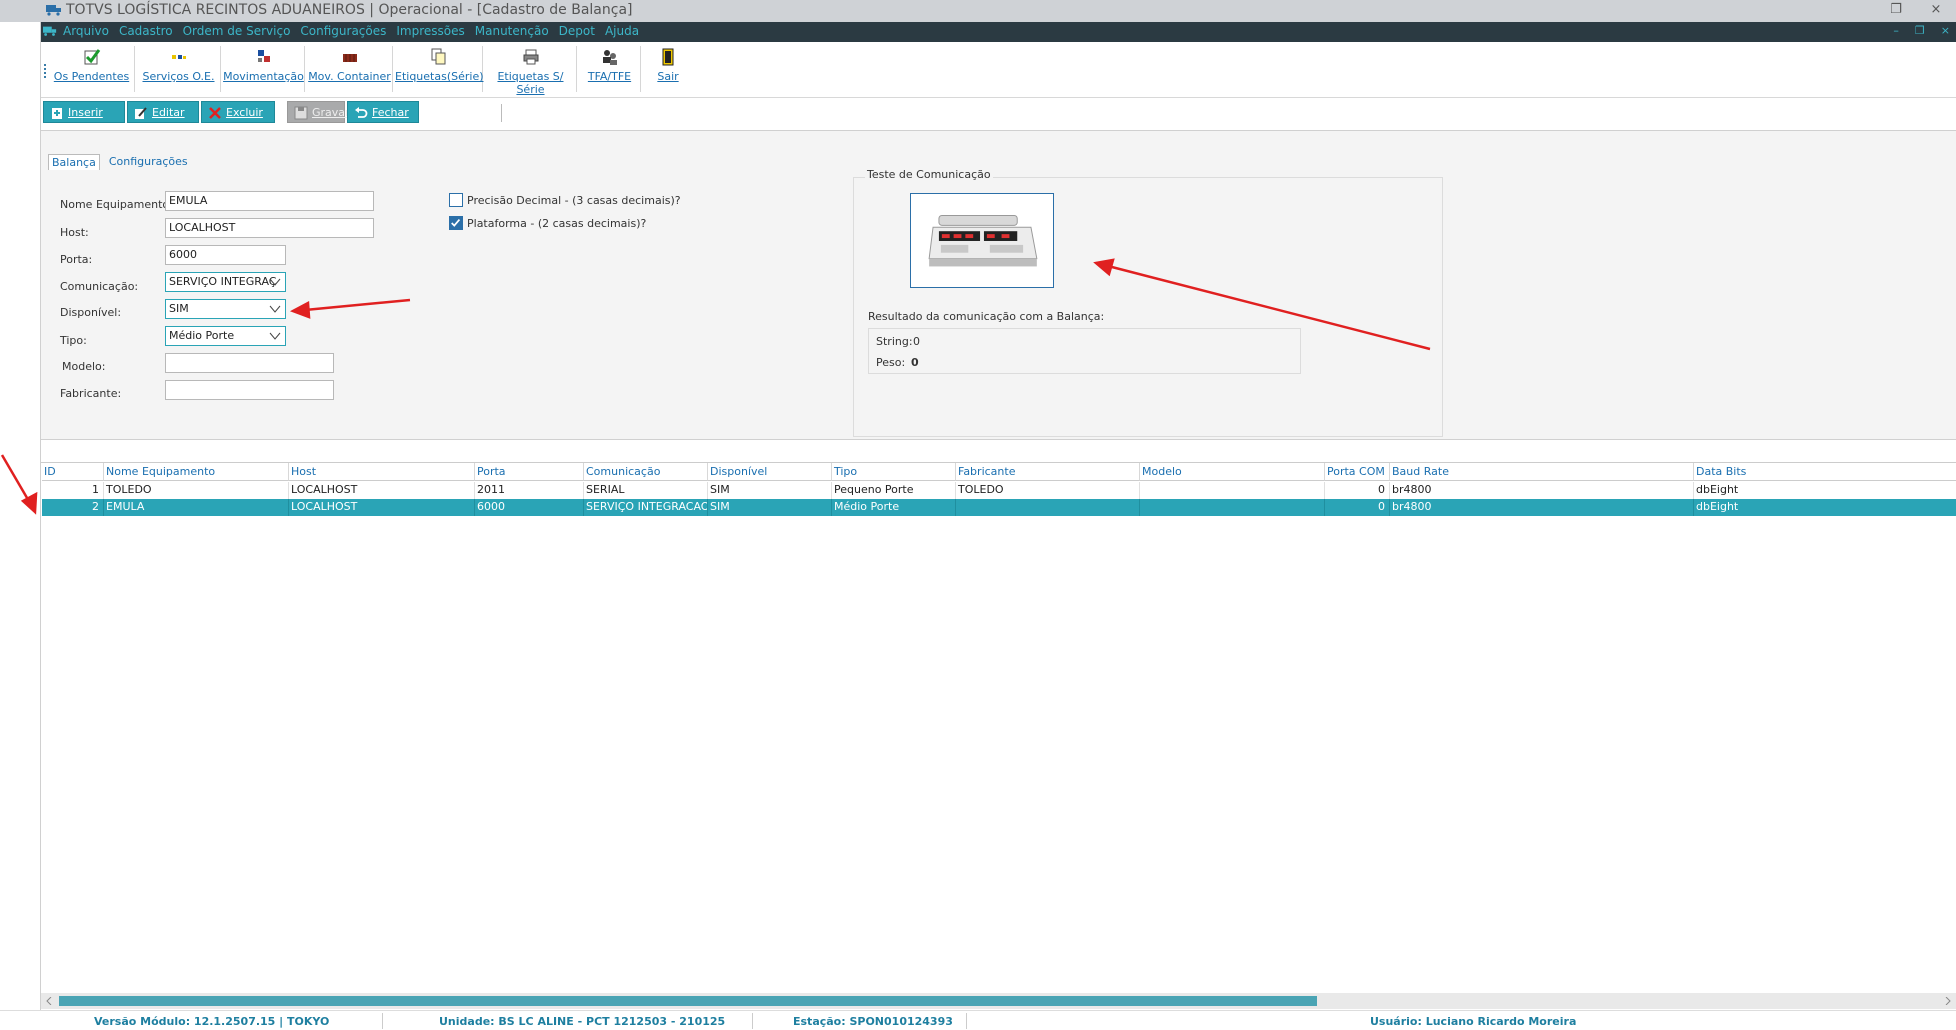 This screenshot has height=1030, width=1956. I want to click on cell-porta: 6000, so click(529, 507).